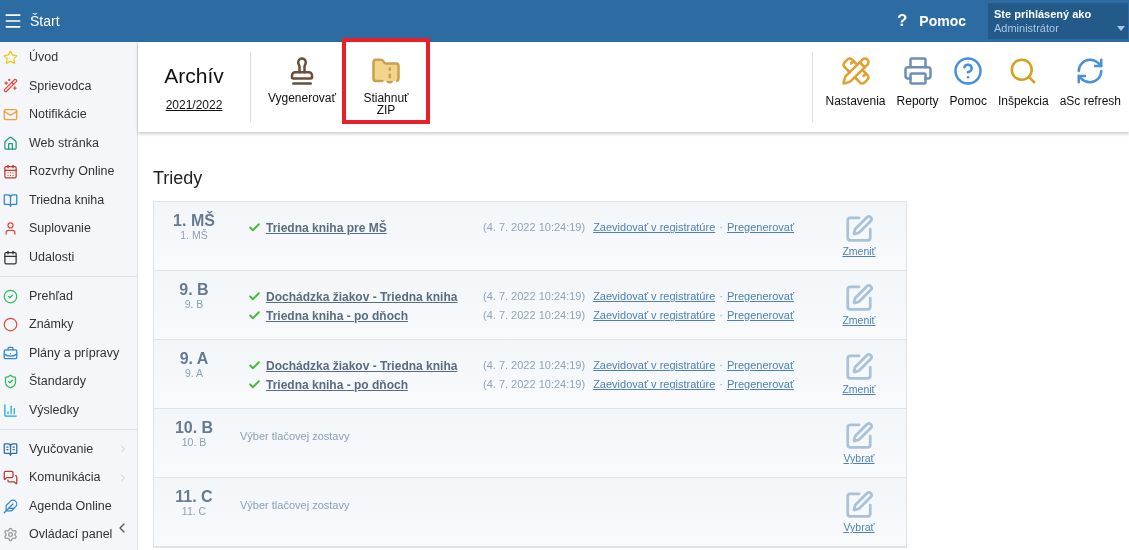  I want to click on sidebar-item: Suplovanie, so click(68, 229).